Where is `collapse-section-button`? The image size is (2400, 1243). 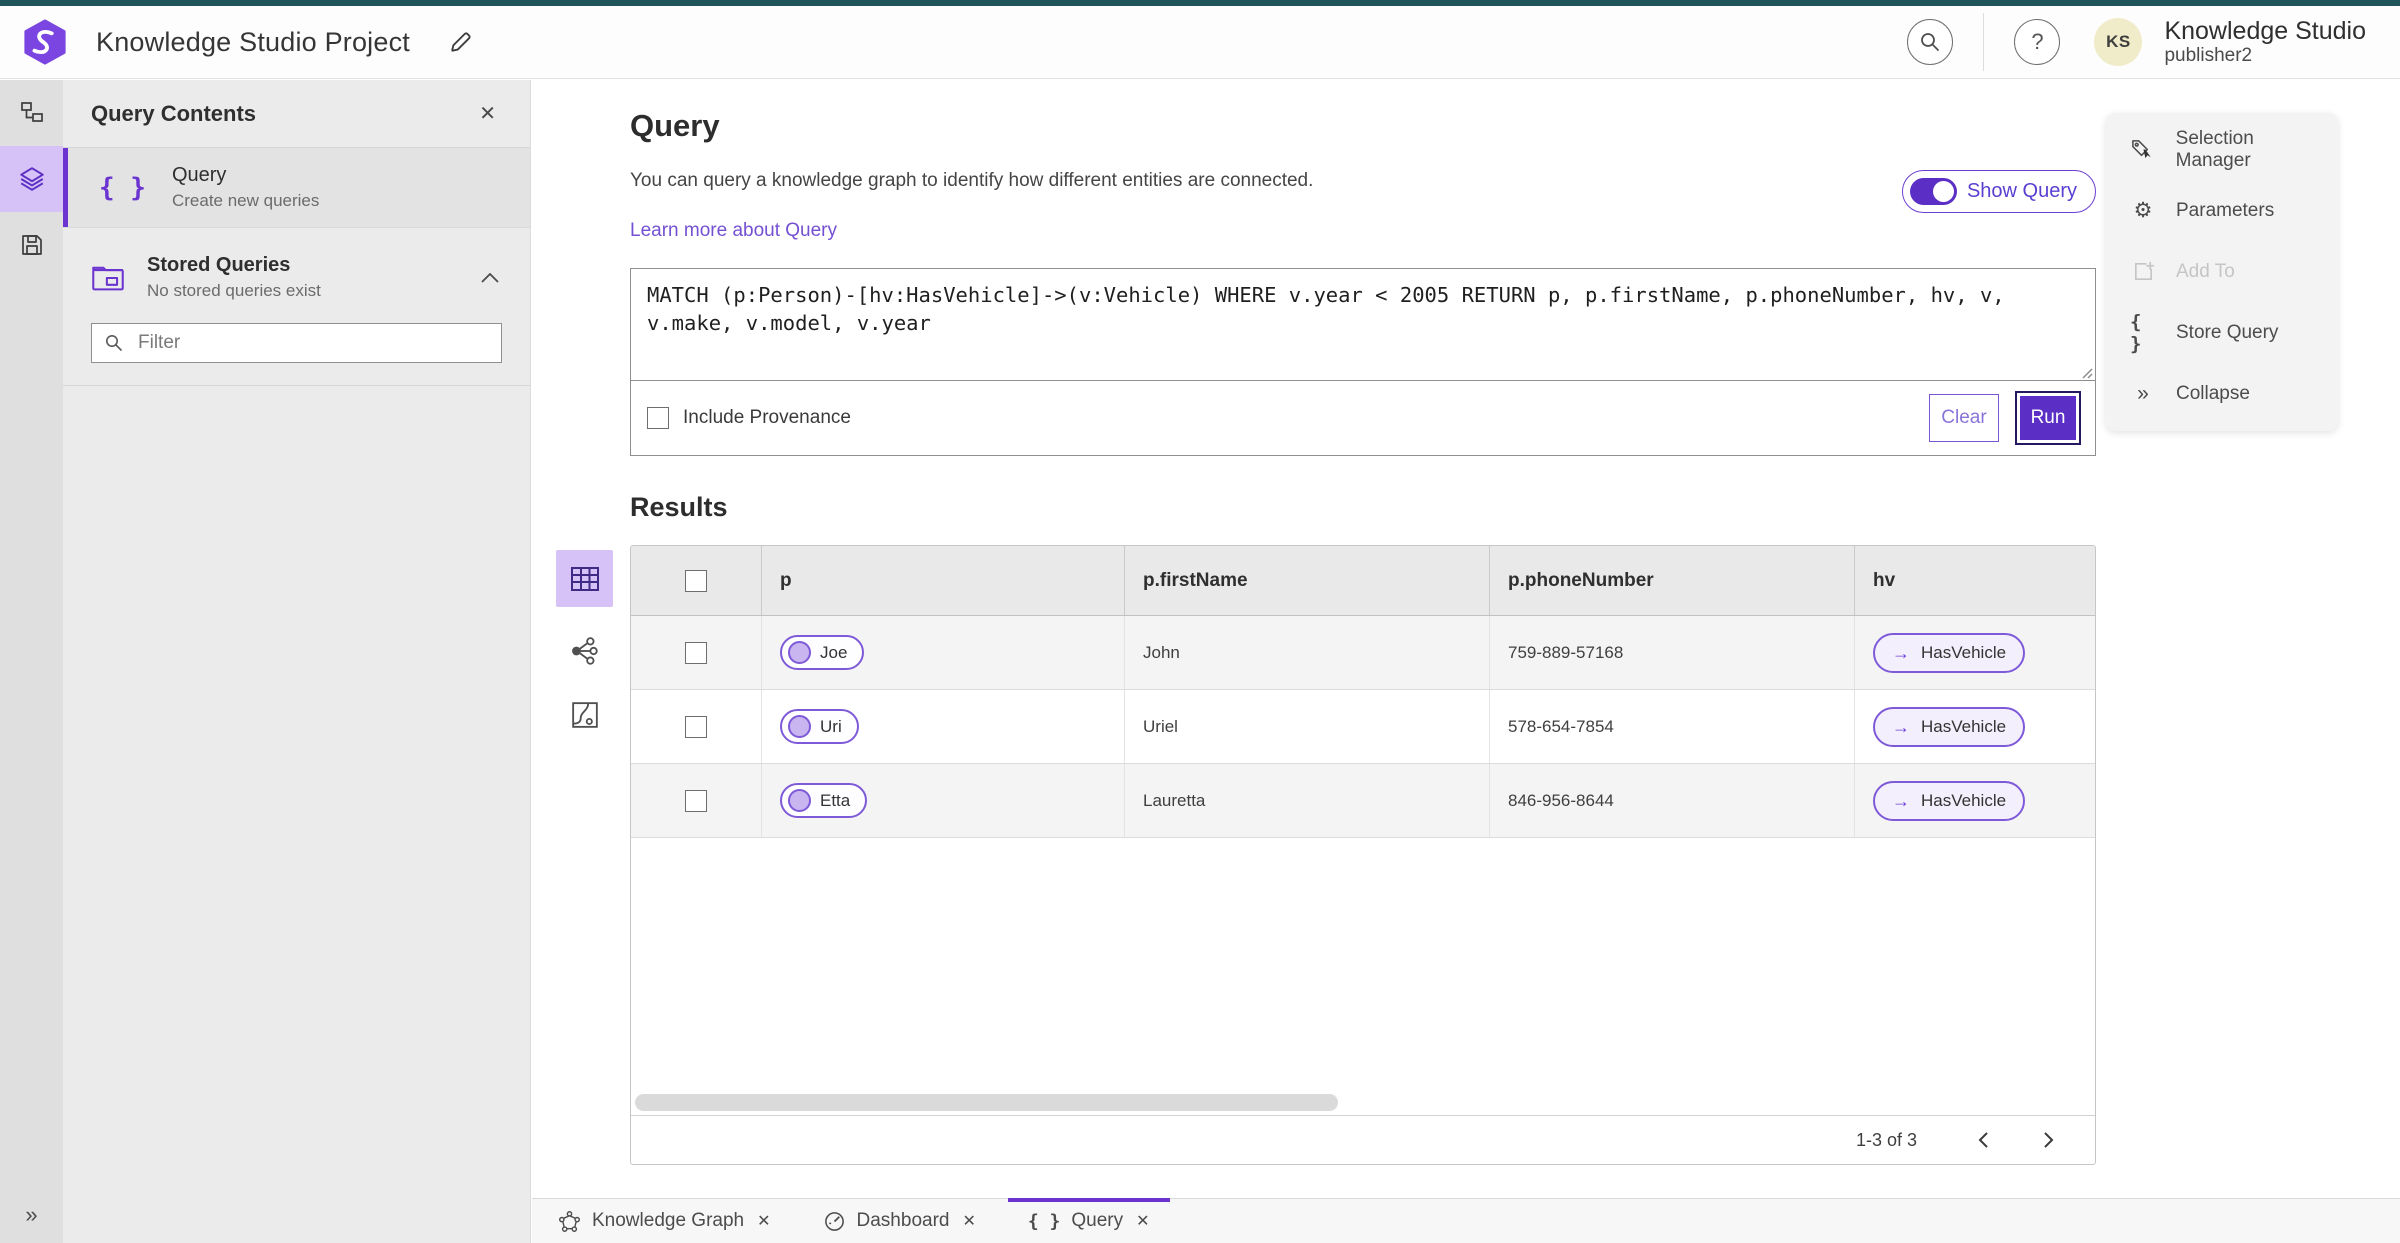
collapse-section-button is located at coordinates (490, 278).